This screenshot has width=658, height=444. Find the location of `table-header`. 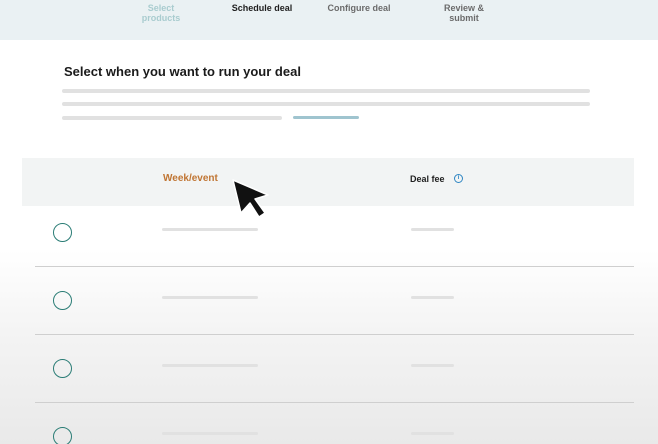

table-header is located at coordinates (328, 182).